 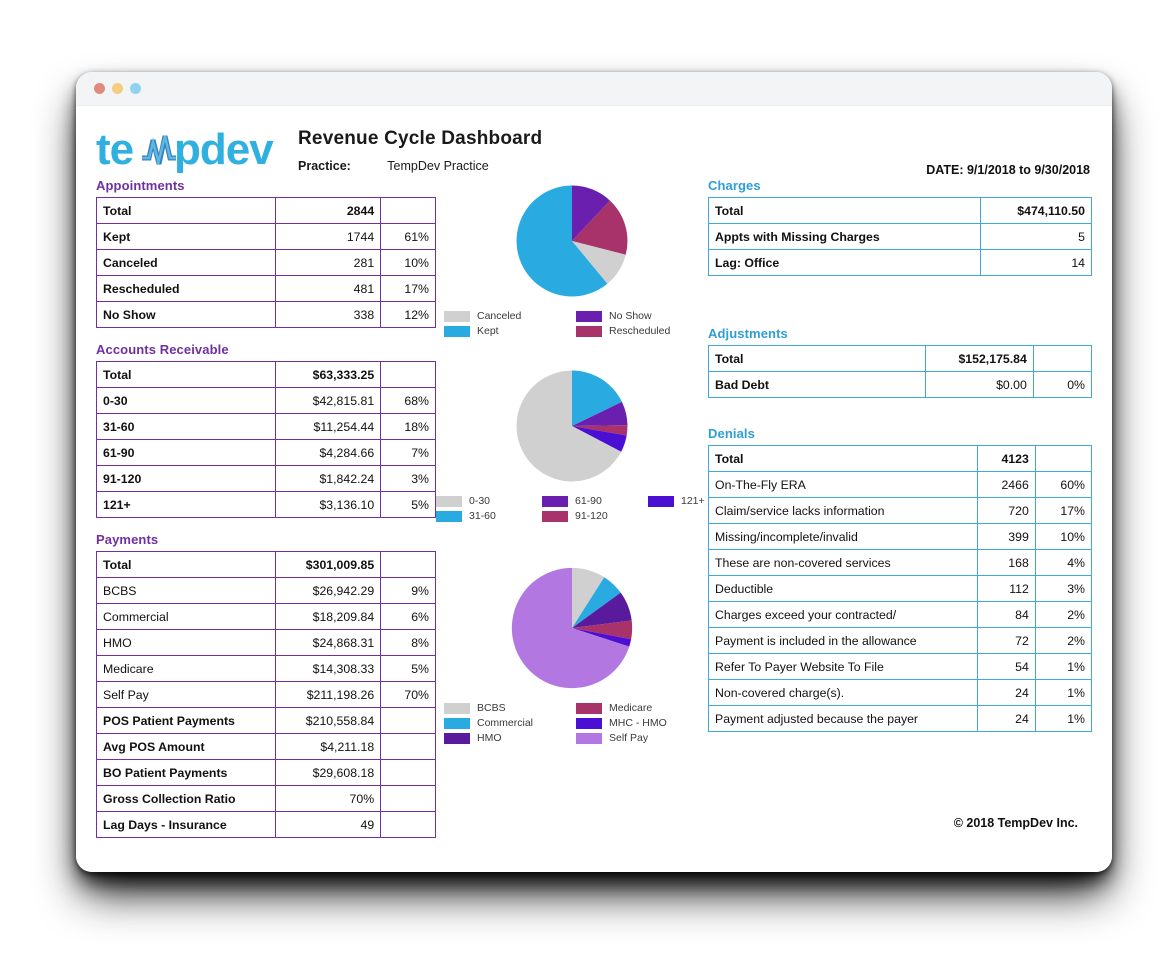 What do you see at coordinates (1006, 562) in the screenshot?
I see `row-value: 168` at bounding box center [1006, 562].